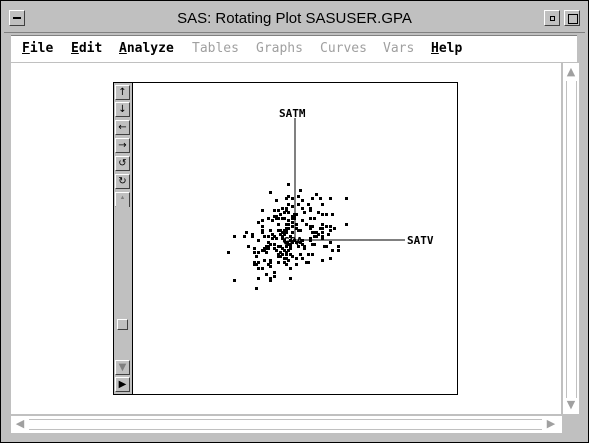  Describe the element at coordinates (122, 324) in the screenshot. I see `speed-slider-thumb` at that location.